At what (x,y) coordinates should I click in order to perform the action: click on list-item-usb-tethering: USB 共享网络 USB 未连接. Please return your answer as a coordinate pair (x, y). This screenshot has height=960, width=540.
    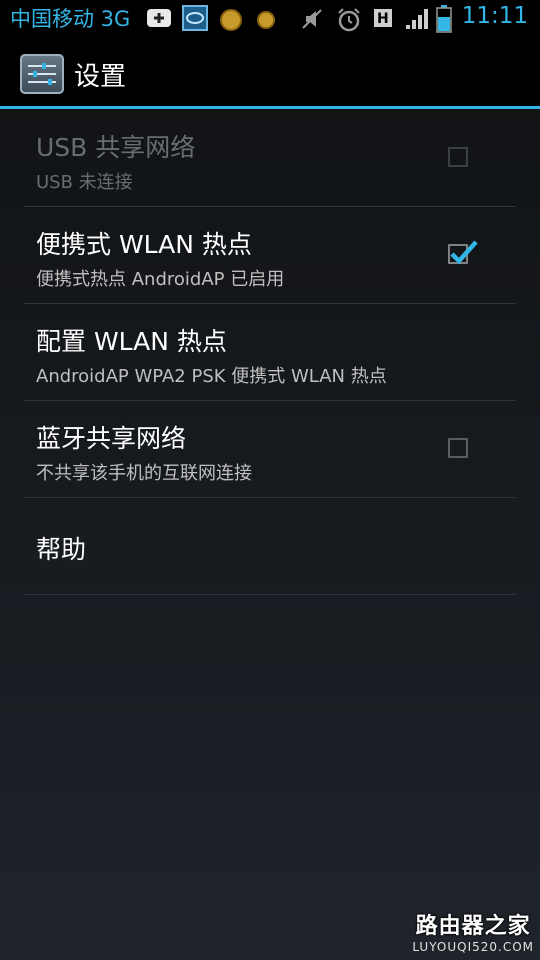
    Looking at the image, I should click on (270, 158).